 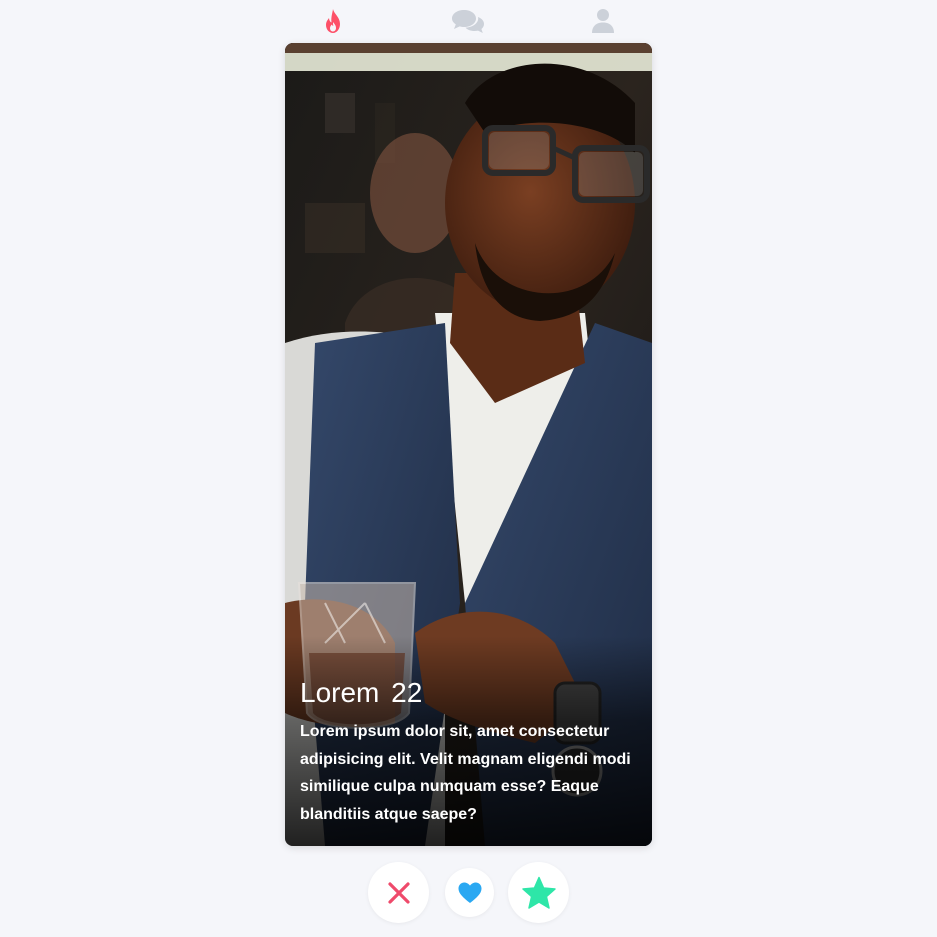 I want to click on heart-icon, so click(x=469, y=892).